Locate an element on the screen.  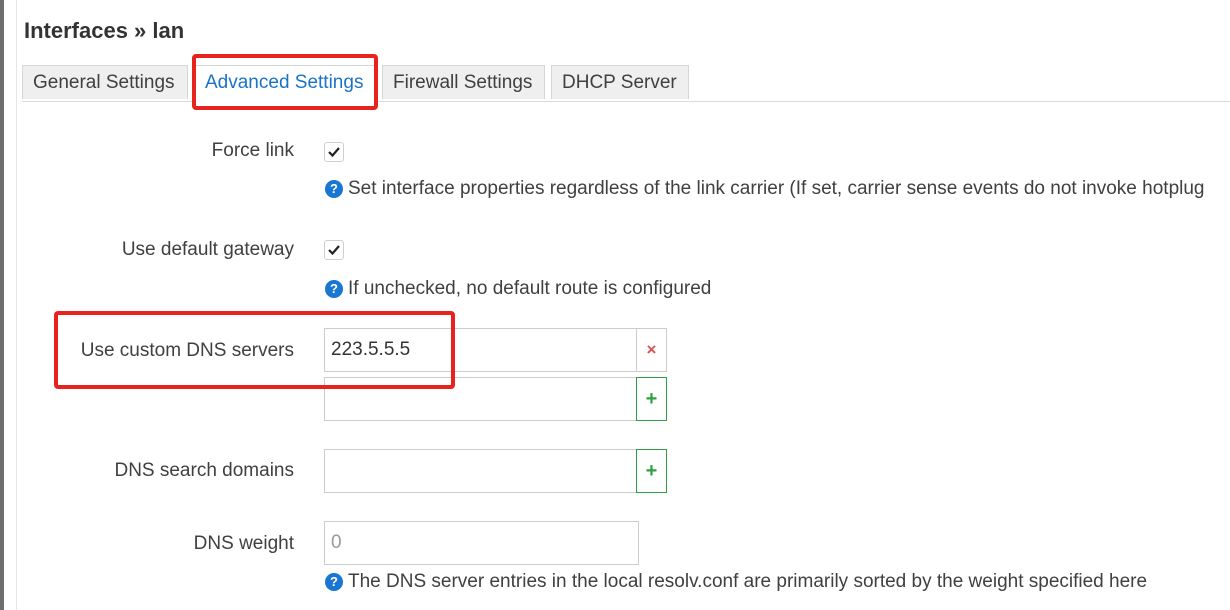
highlight-box-tab is located at coordinates (285, 82).